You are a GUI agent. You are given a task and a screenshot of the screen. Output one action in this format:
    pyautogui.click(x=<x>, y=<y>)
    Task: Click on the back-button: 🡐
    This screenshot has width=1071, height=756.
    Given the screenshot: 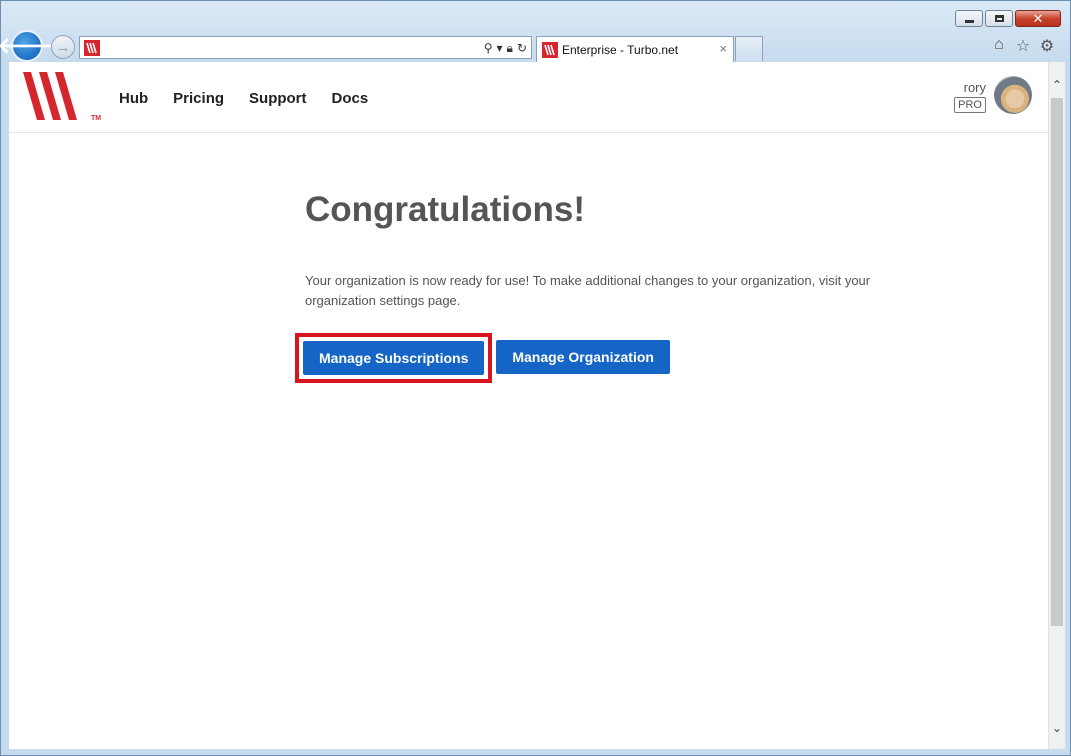 What is the action you would take?
    pyautogui.click(x=28, y=46)
    